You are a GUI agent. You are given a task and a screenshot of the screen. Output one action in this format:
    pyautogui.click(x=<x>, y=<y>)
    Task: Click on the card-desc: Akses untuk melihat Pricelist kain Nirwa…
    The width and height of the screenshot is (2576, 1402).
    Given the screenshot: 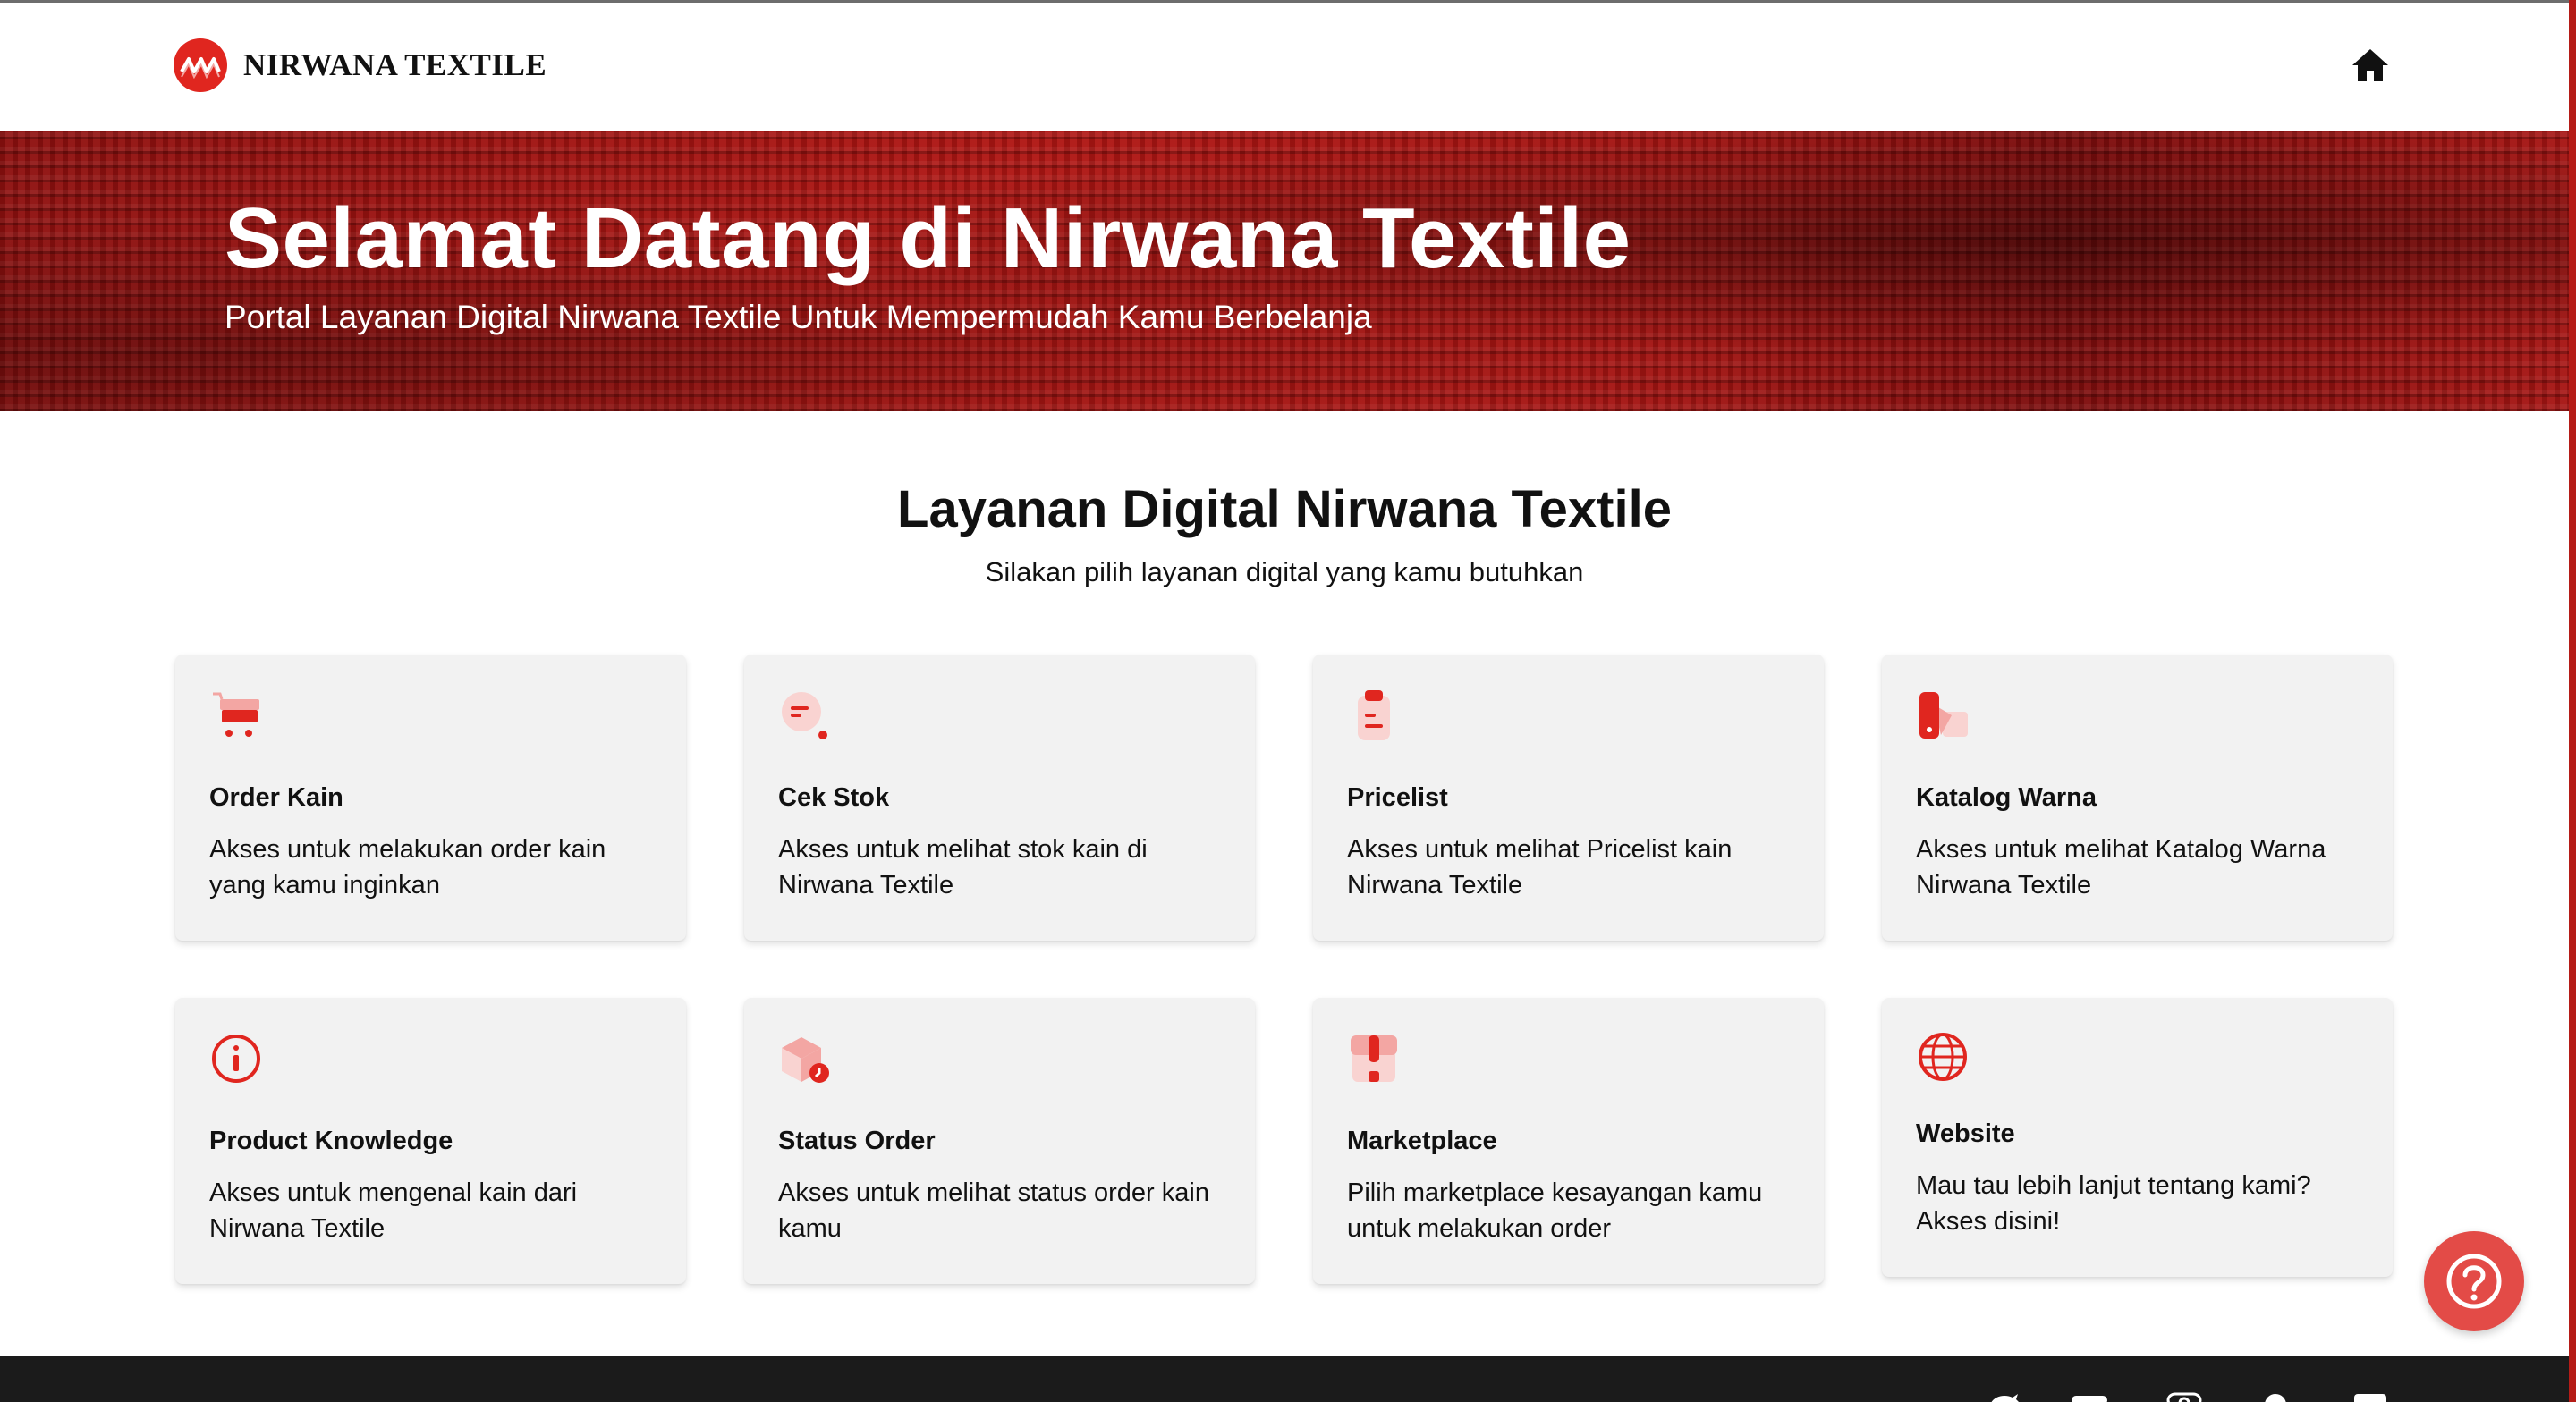 What is the action you would take?
    pyautogui.click(x=1540, y=867)
    